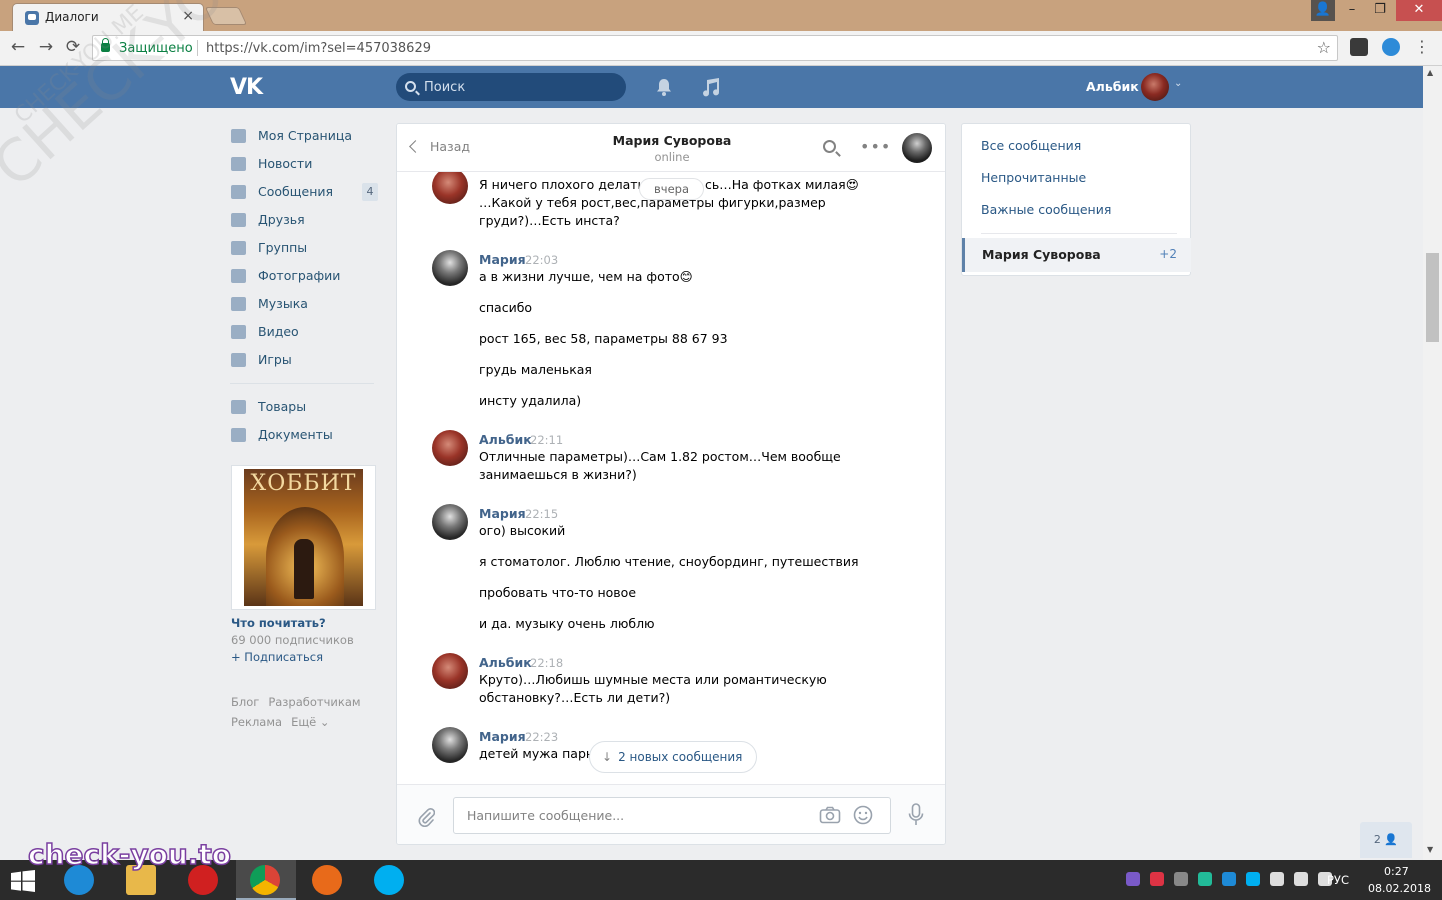 The image size is (1442, 900). What do you see at coordinates (305, 304) in the screenshot?
I see `nav-item: Музыка` at bounding box center [305, 304].